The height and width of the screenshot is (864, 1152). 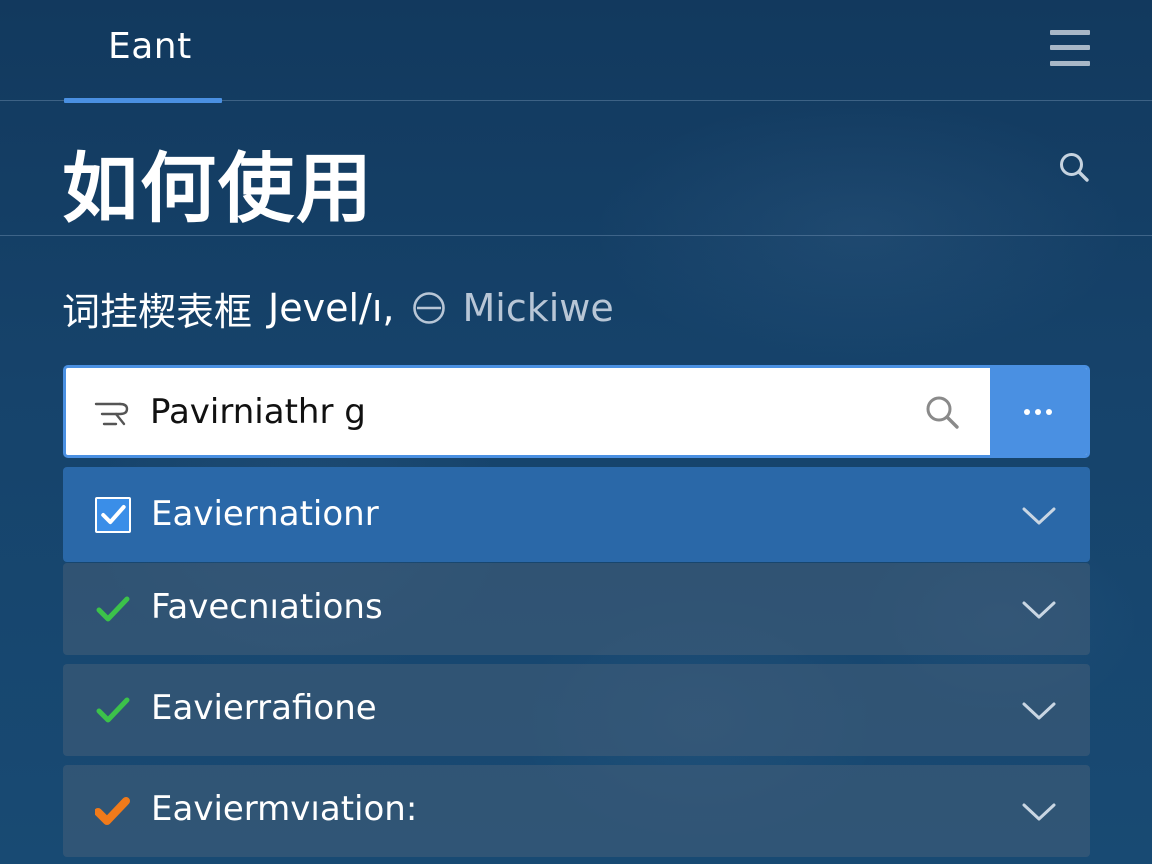 I want to click on subtitle: 词挂楔表框 Jevel/ı, Mickiwe, so click(x=338, y=308).